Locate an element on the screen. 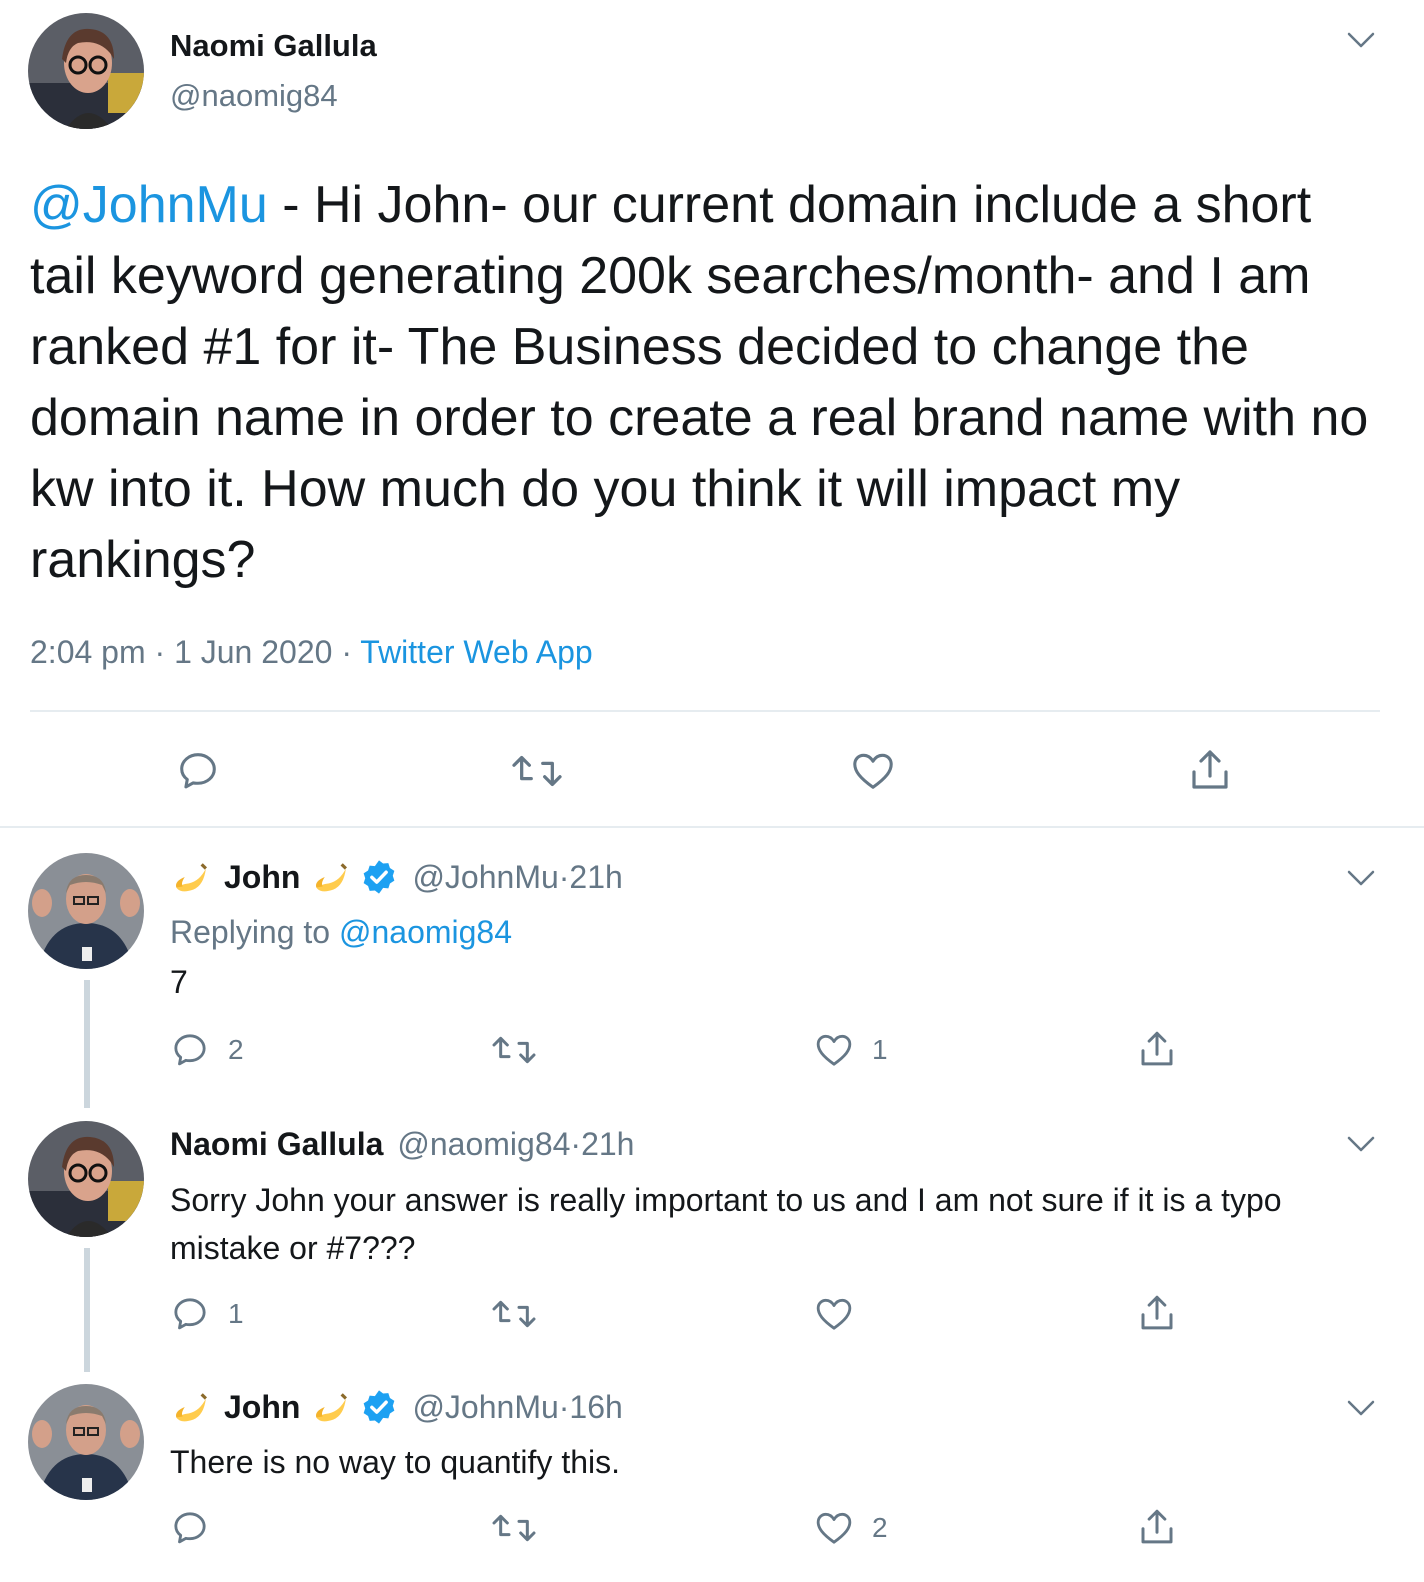 The height and width of the screenshot is (1582, 1424). mention-link: @JohnMu is located at coordinates (149, 205).